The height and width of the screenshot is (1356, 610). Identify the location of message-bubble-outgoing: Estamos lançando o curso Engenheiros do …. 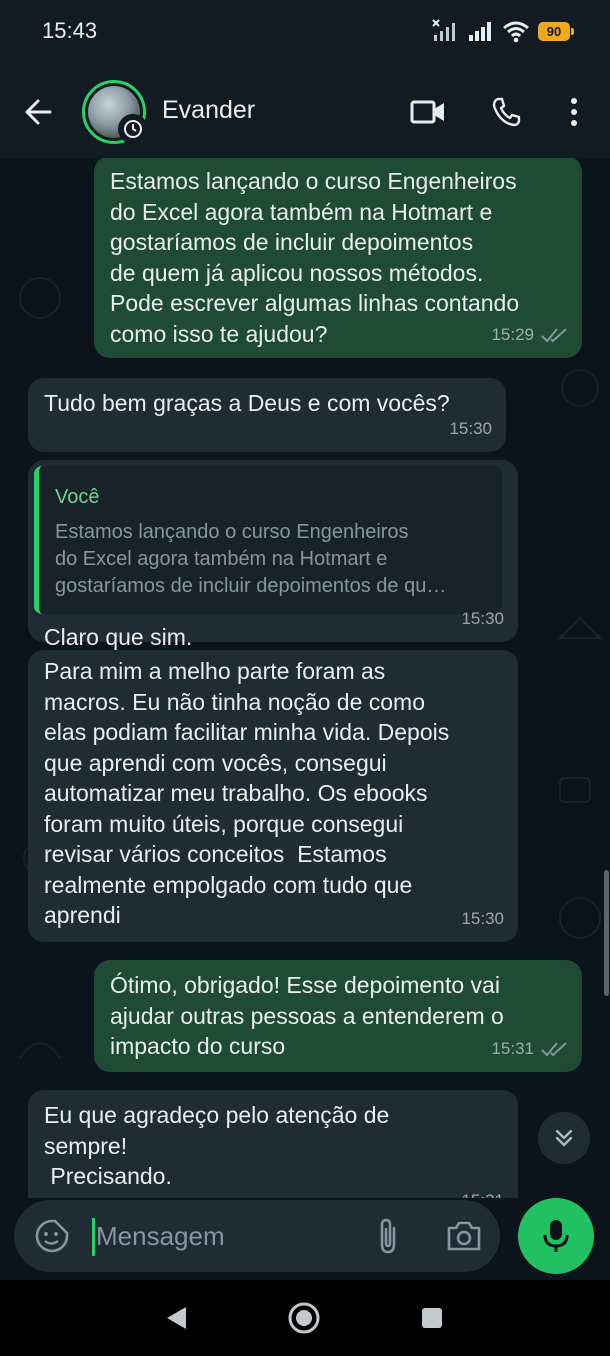
(338, 258).